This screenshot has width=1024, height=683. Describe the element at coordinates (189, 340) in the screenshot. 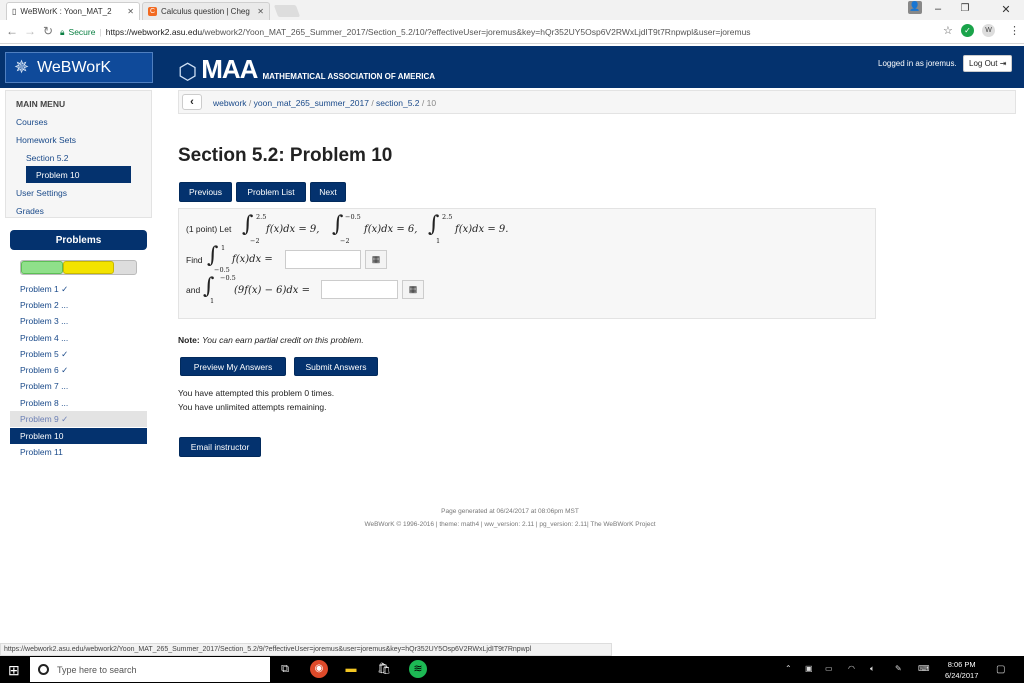

I see `note-label: Note:` at that location.